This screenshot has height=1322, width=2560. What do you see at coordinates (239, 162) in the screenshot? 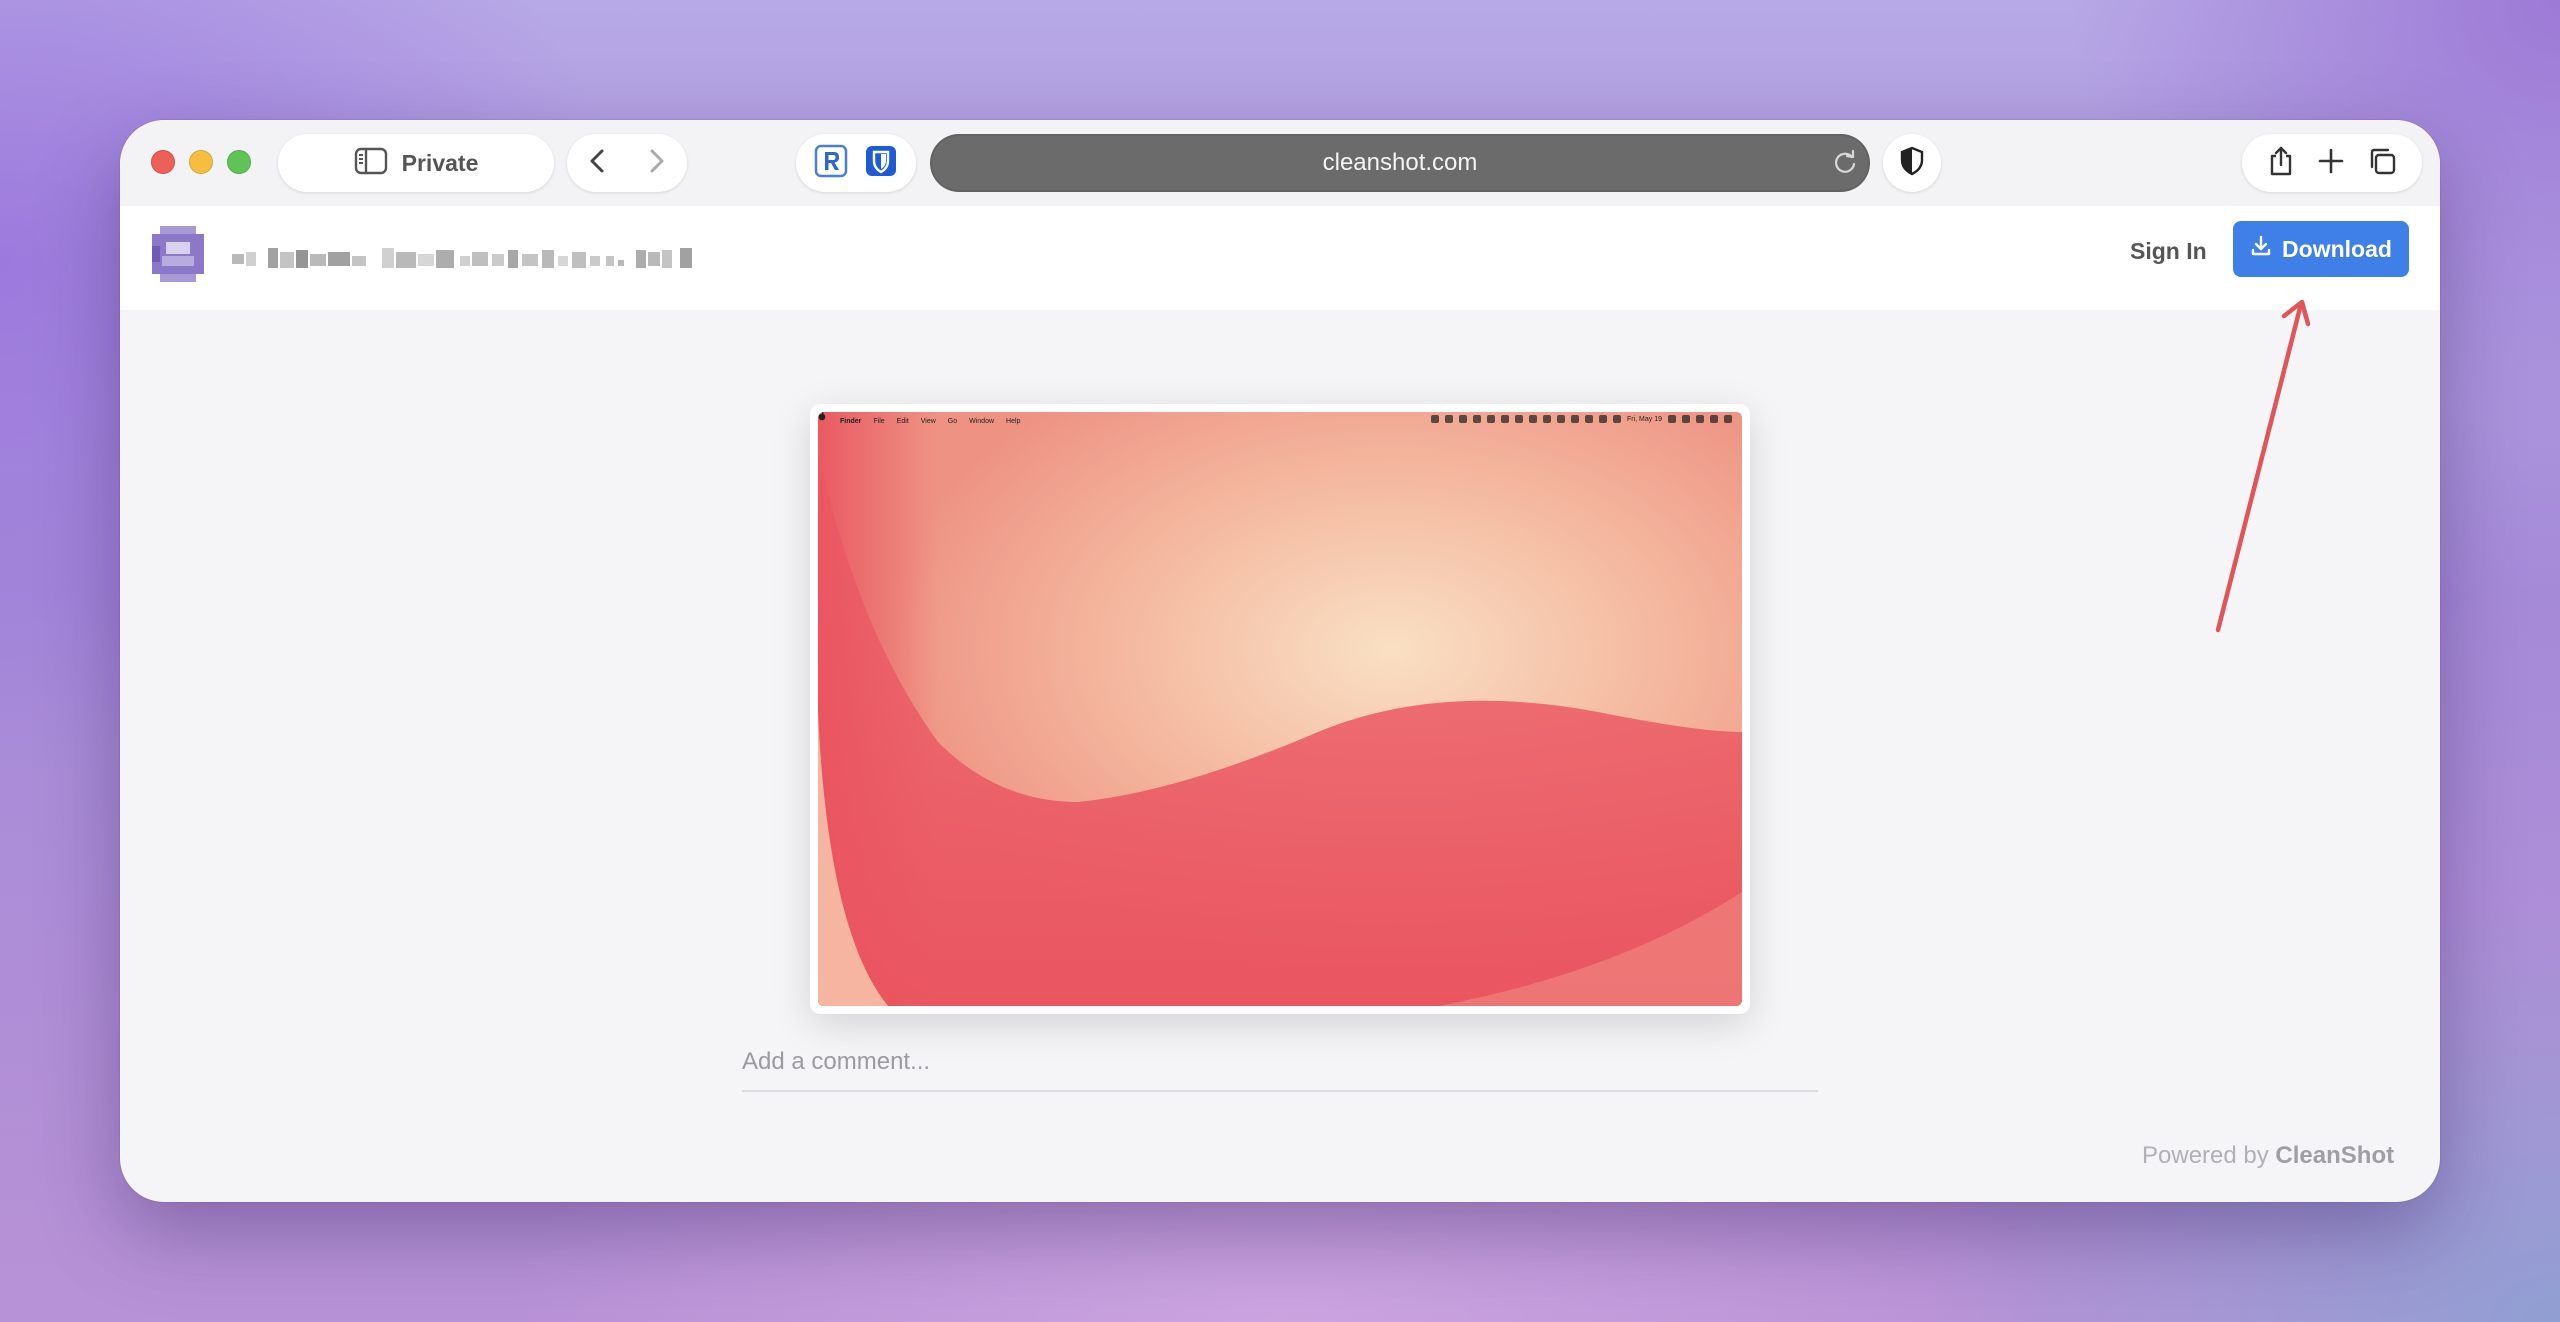
I see `zoom-window-button` at bounding box center [239, 162].